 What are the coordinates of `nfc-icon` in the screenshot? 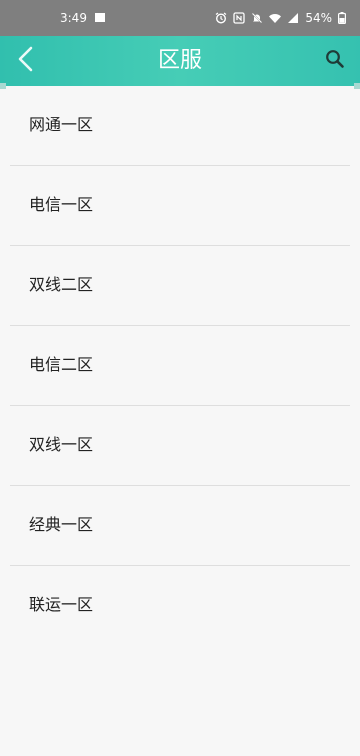 It's located at (239, 18).